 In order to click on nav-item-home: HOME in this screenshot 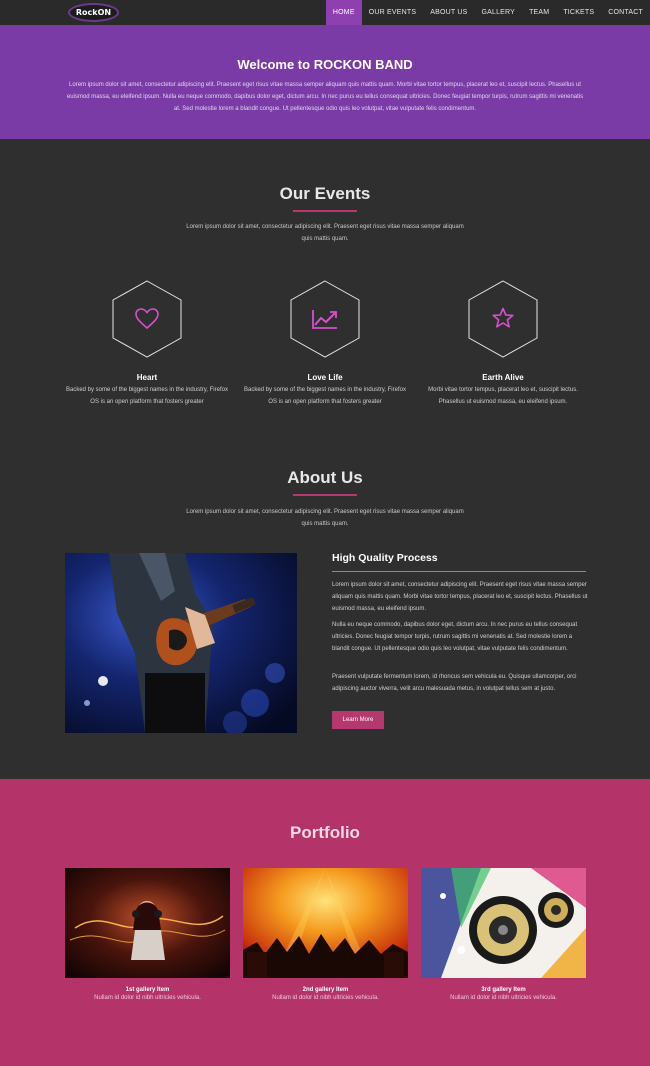, I will do `click(343, 12)`.